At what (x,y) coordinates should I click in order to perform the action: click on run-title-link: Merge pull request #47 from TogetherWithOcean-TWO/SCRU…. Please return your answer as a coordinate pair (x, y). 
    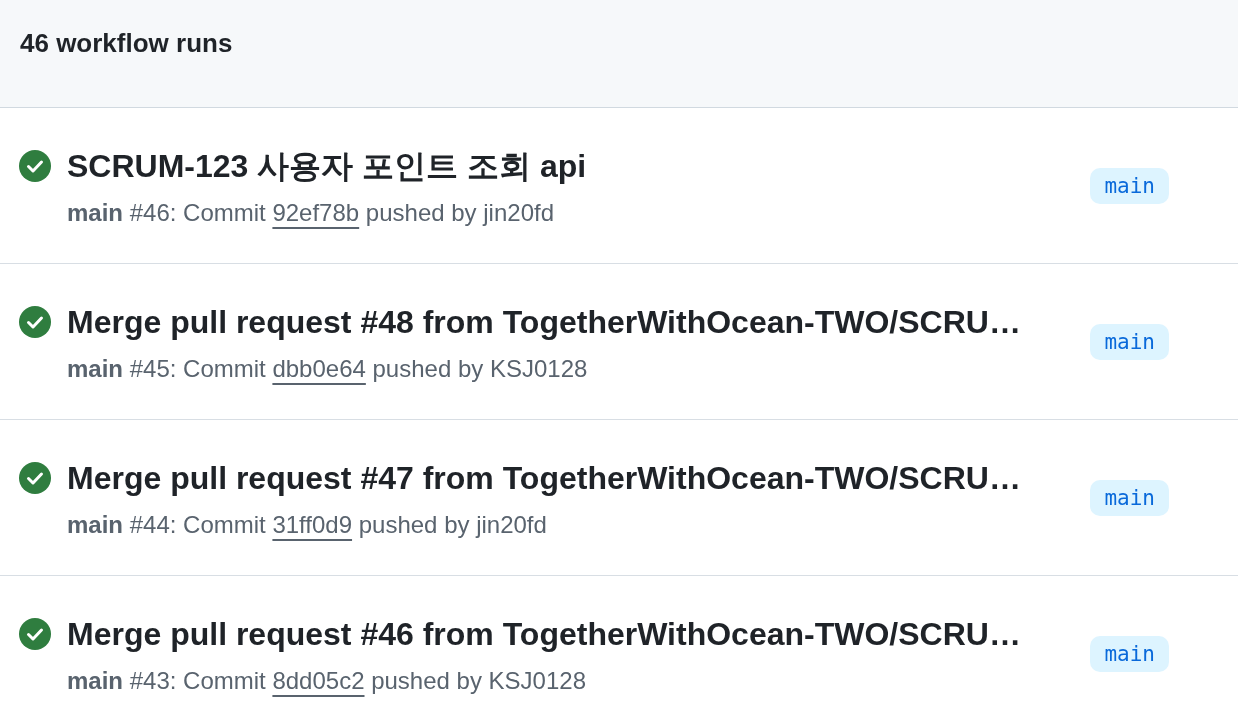
    Looking at the image, I should click on (544, 478).